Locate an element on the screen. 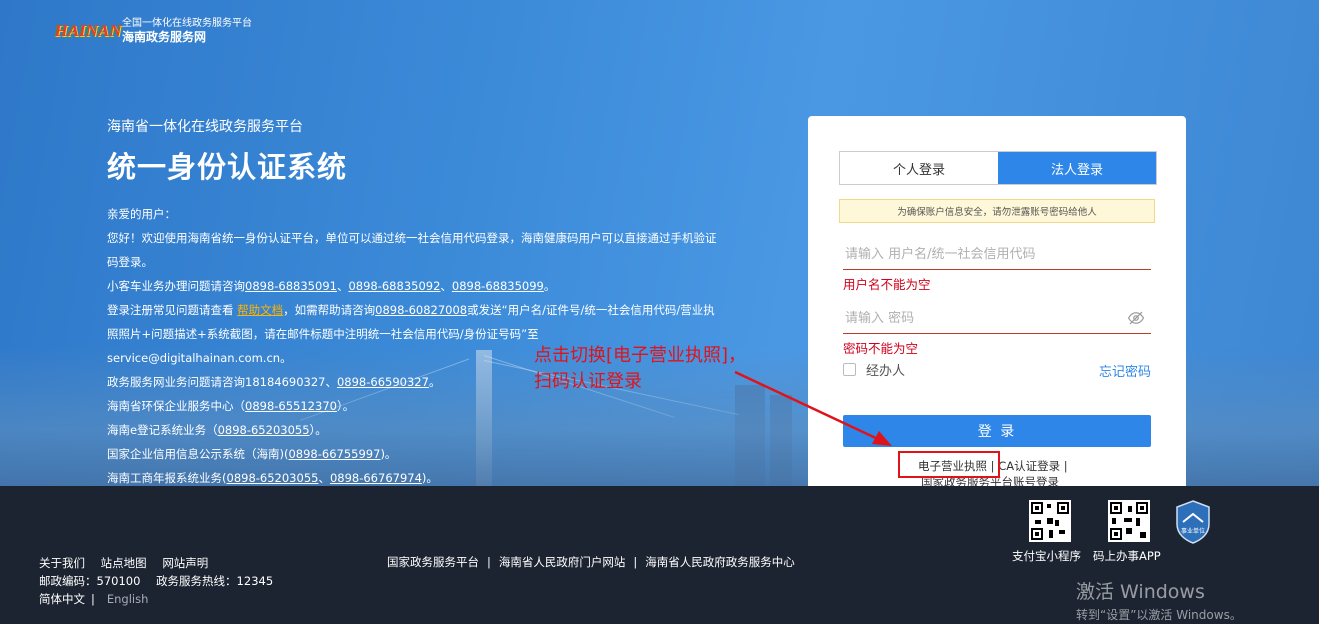  annotation-arrow-icon is located at coordinates (813, 408).